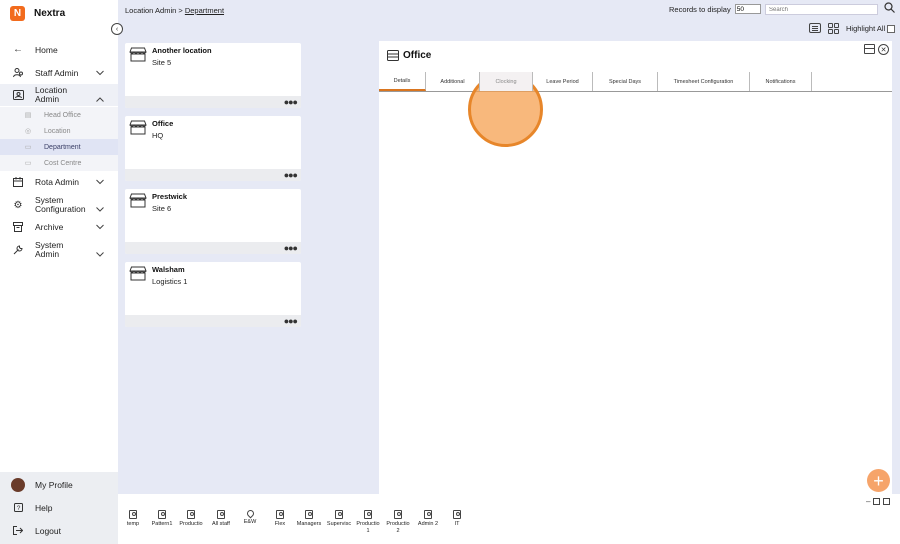 The height and width of the screenshot is (544, 900). I want to click on window-icon, so click(869, 49).